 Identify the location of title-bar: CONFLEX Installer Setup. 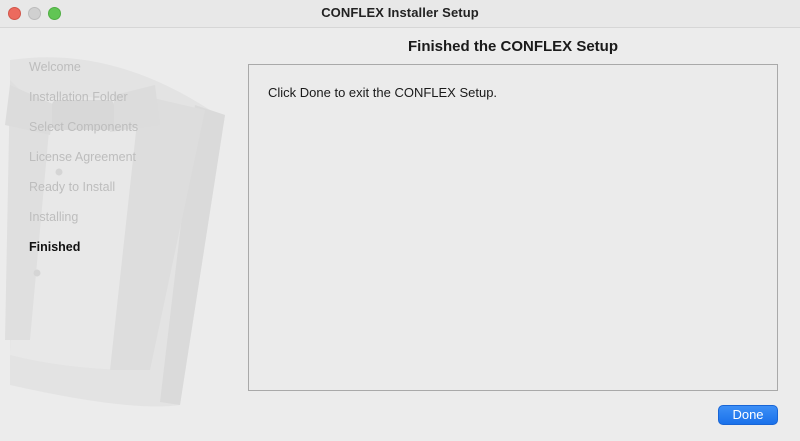
(400, 14).